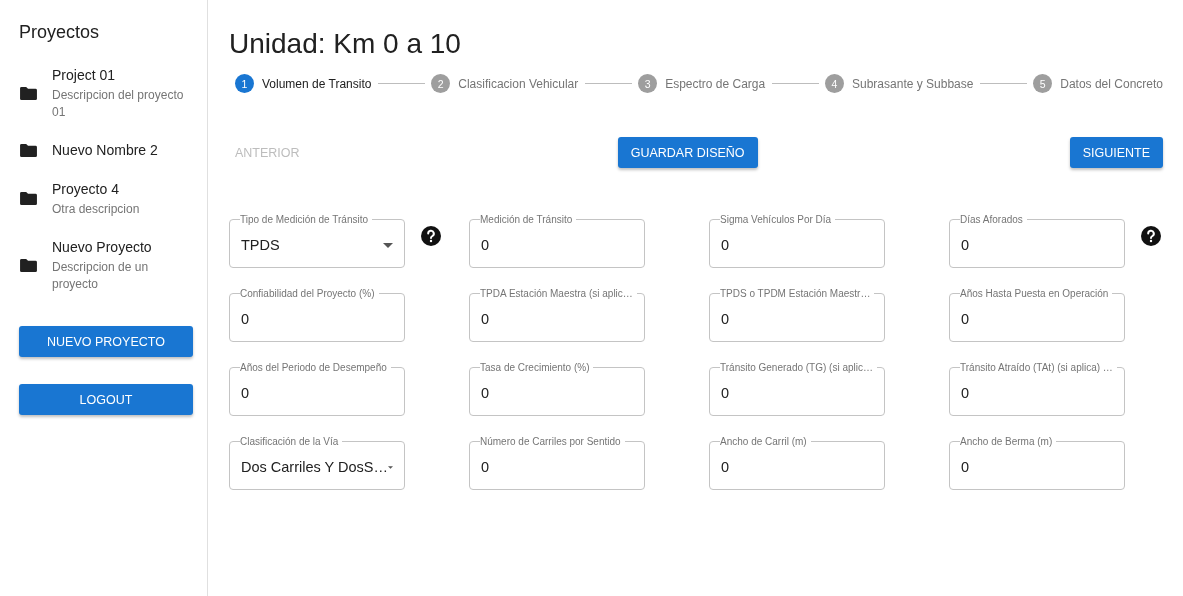  I want to click on project-description: Descripcion del proyecto 01, so click(118, 104).